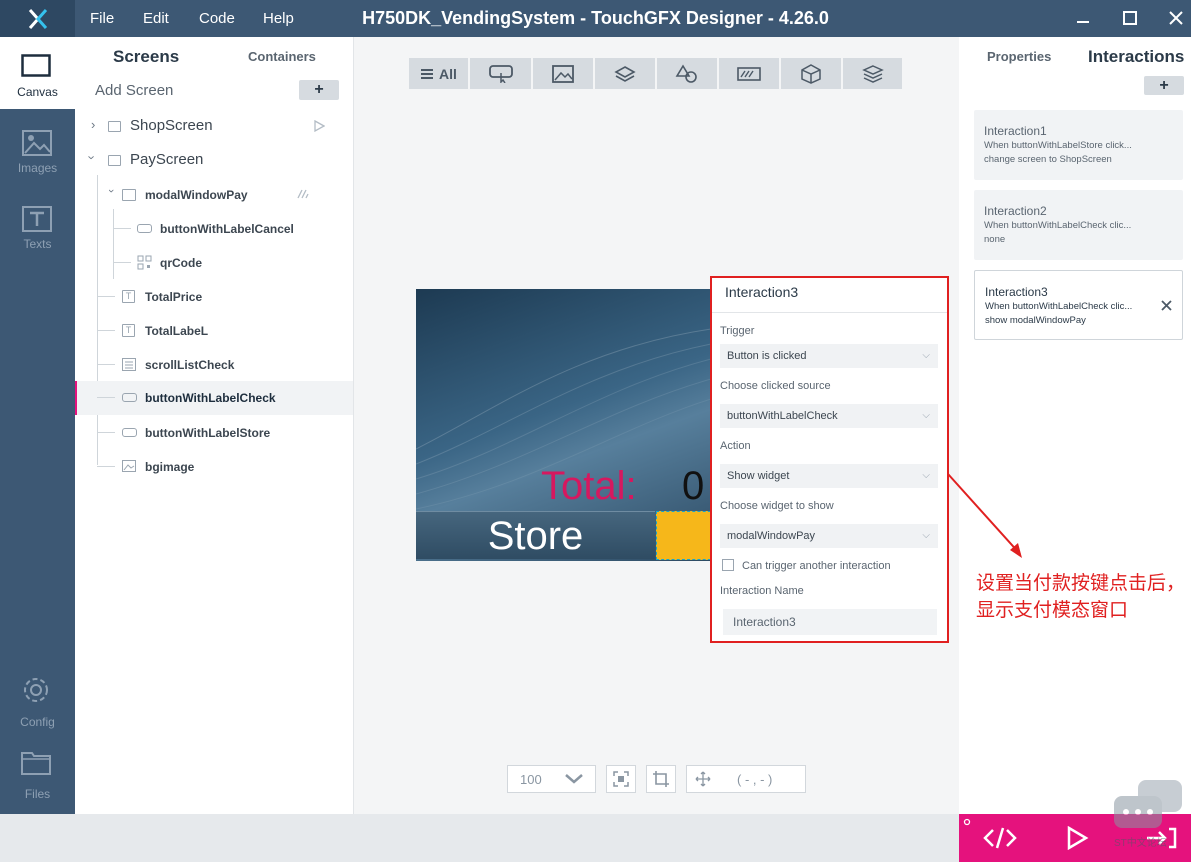 The image size is (1191, 862). Describe the element at coordinates (214, 433) in the screenshot. I see `tree-item-buttonwithlabelstore: buttonWithLabelStore` at that location.